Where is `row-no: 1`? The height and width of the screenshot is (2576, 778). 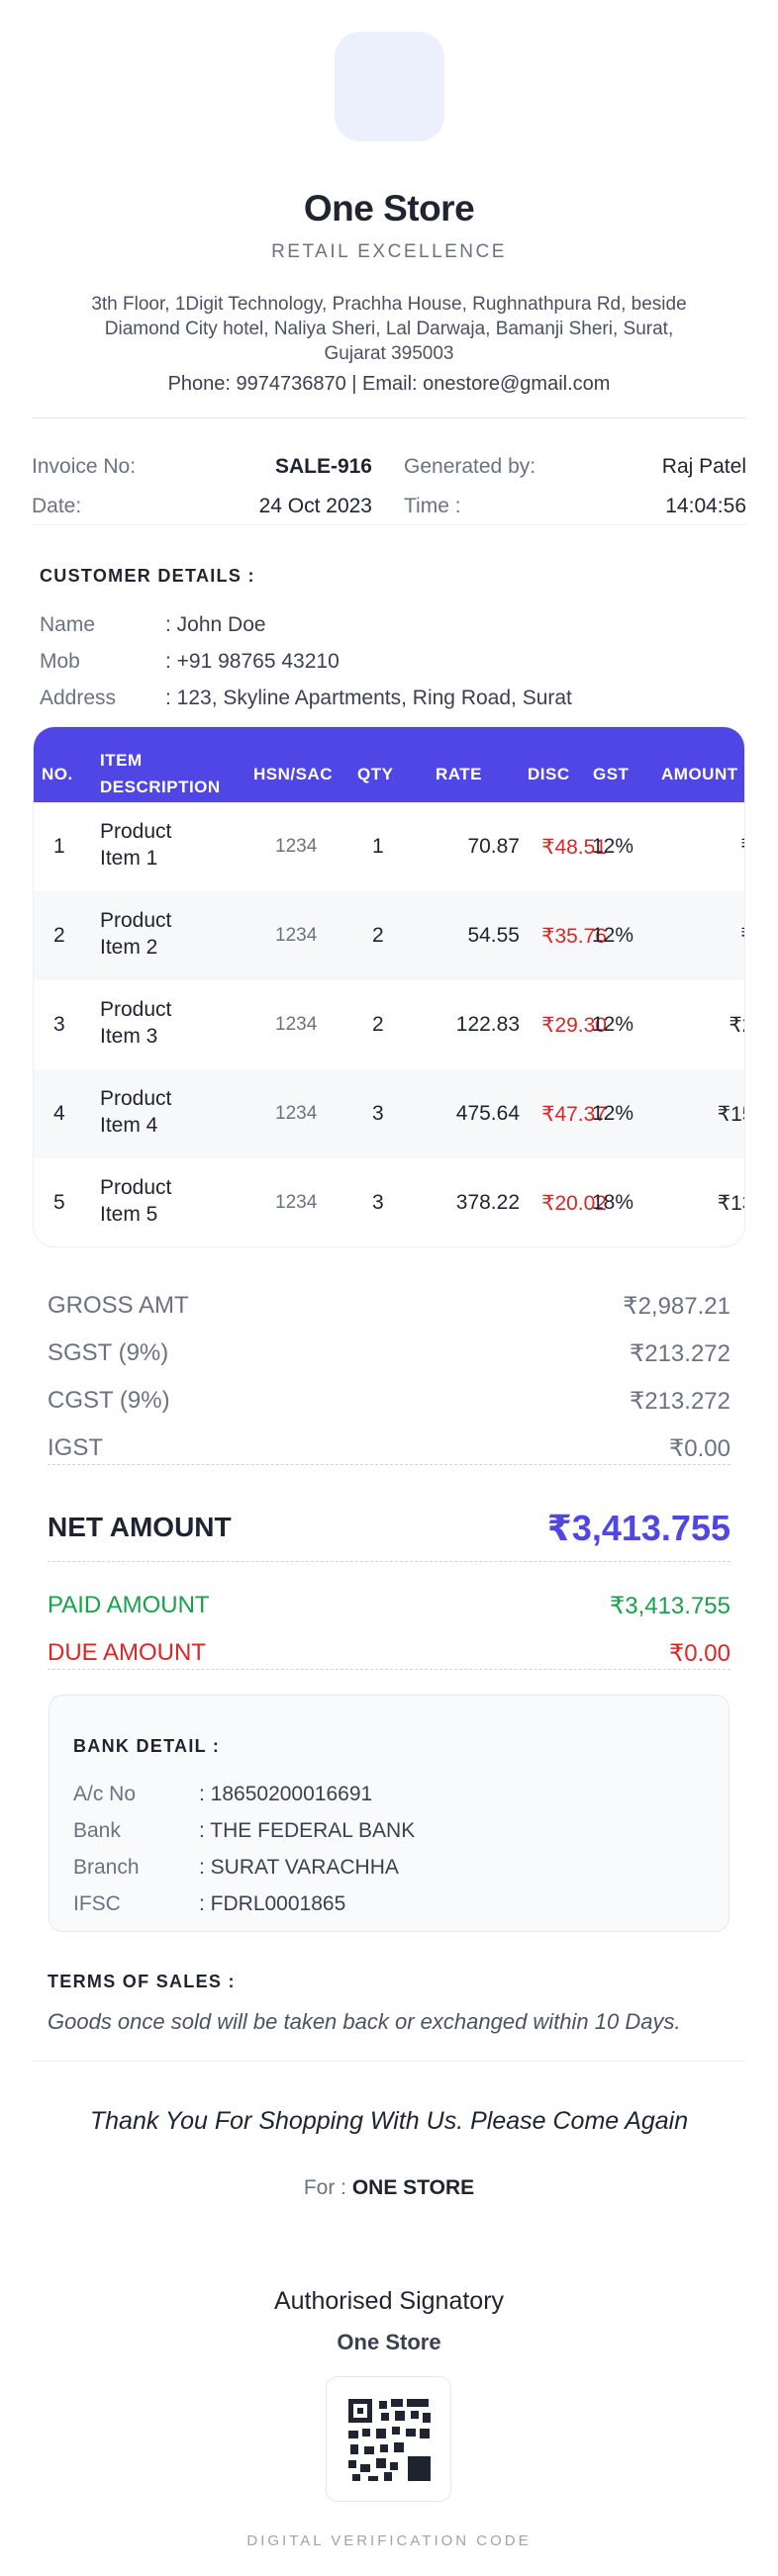 row-no: 1 is located at coordinates (59, 846).